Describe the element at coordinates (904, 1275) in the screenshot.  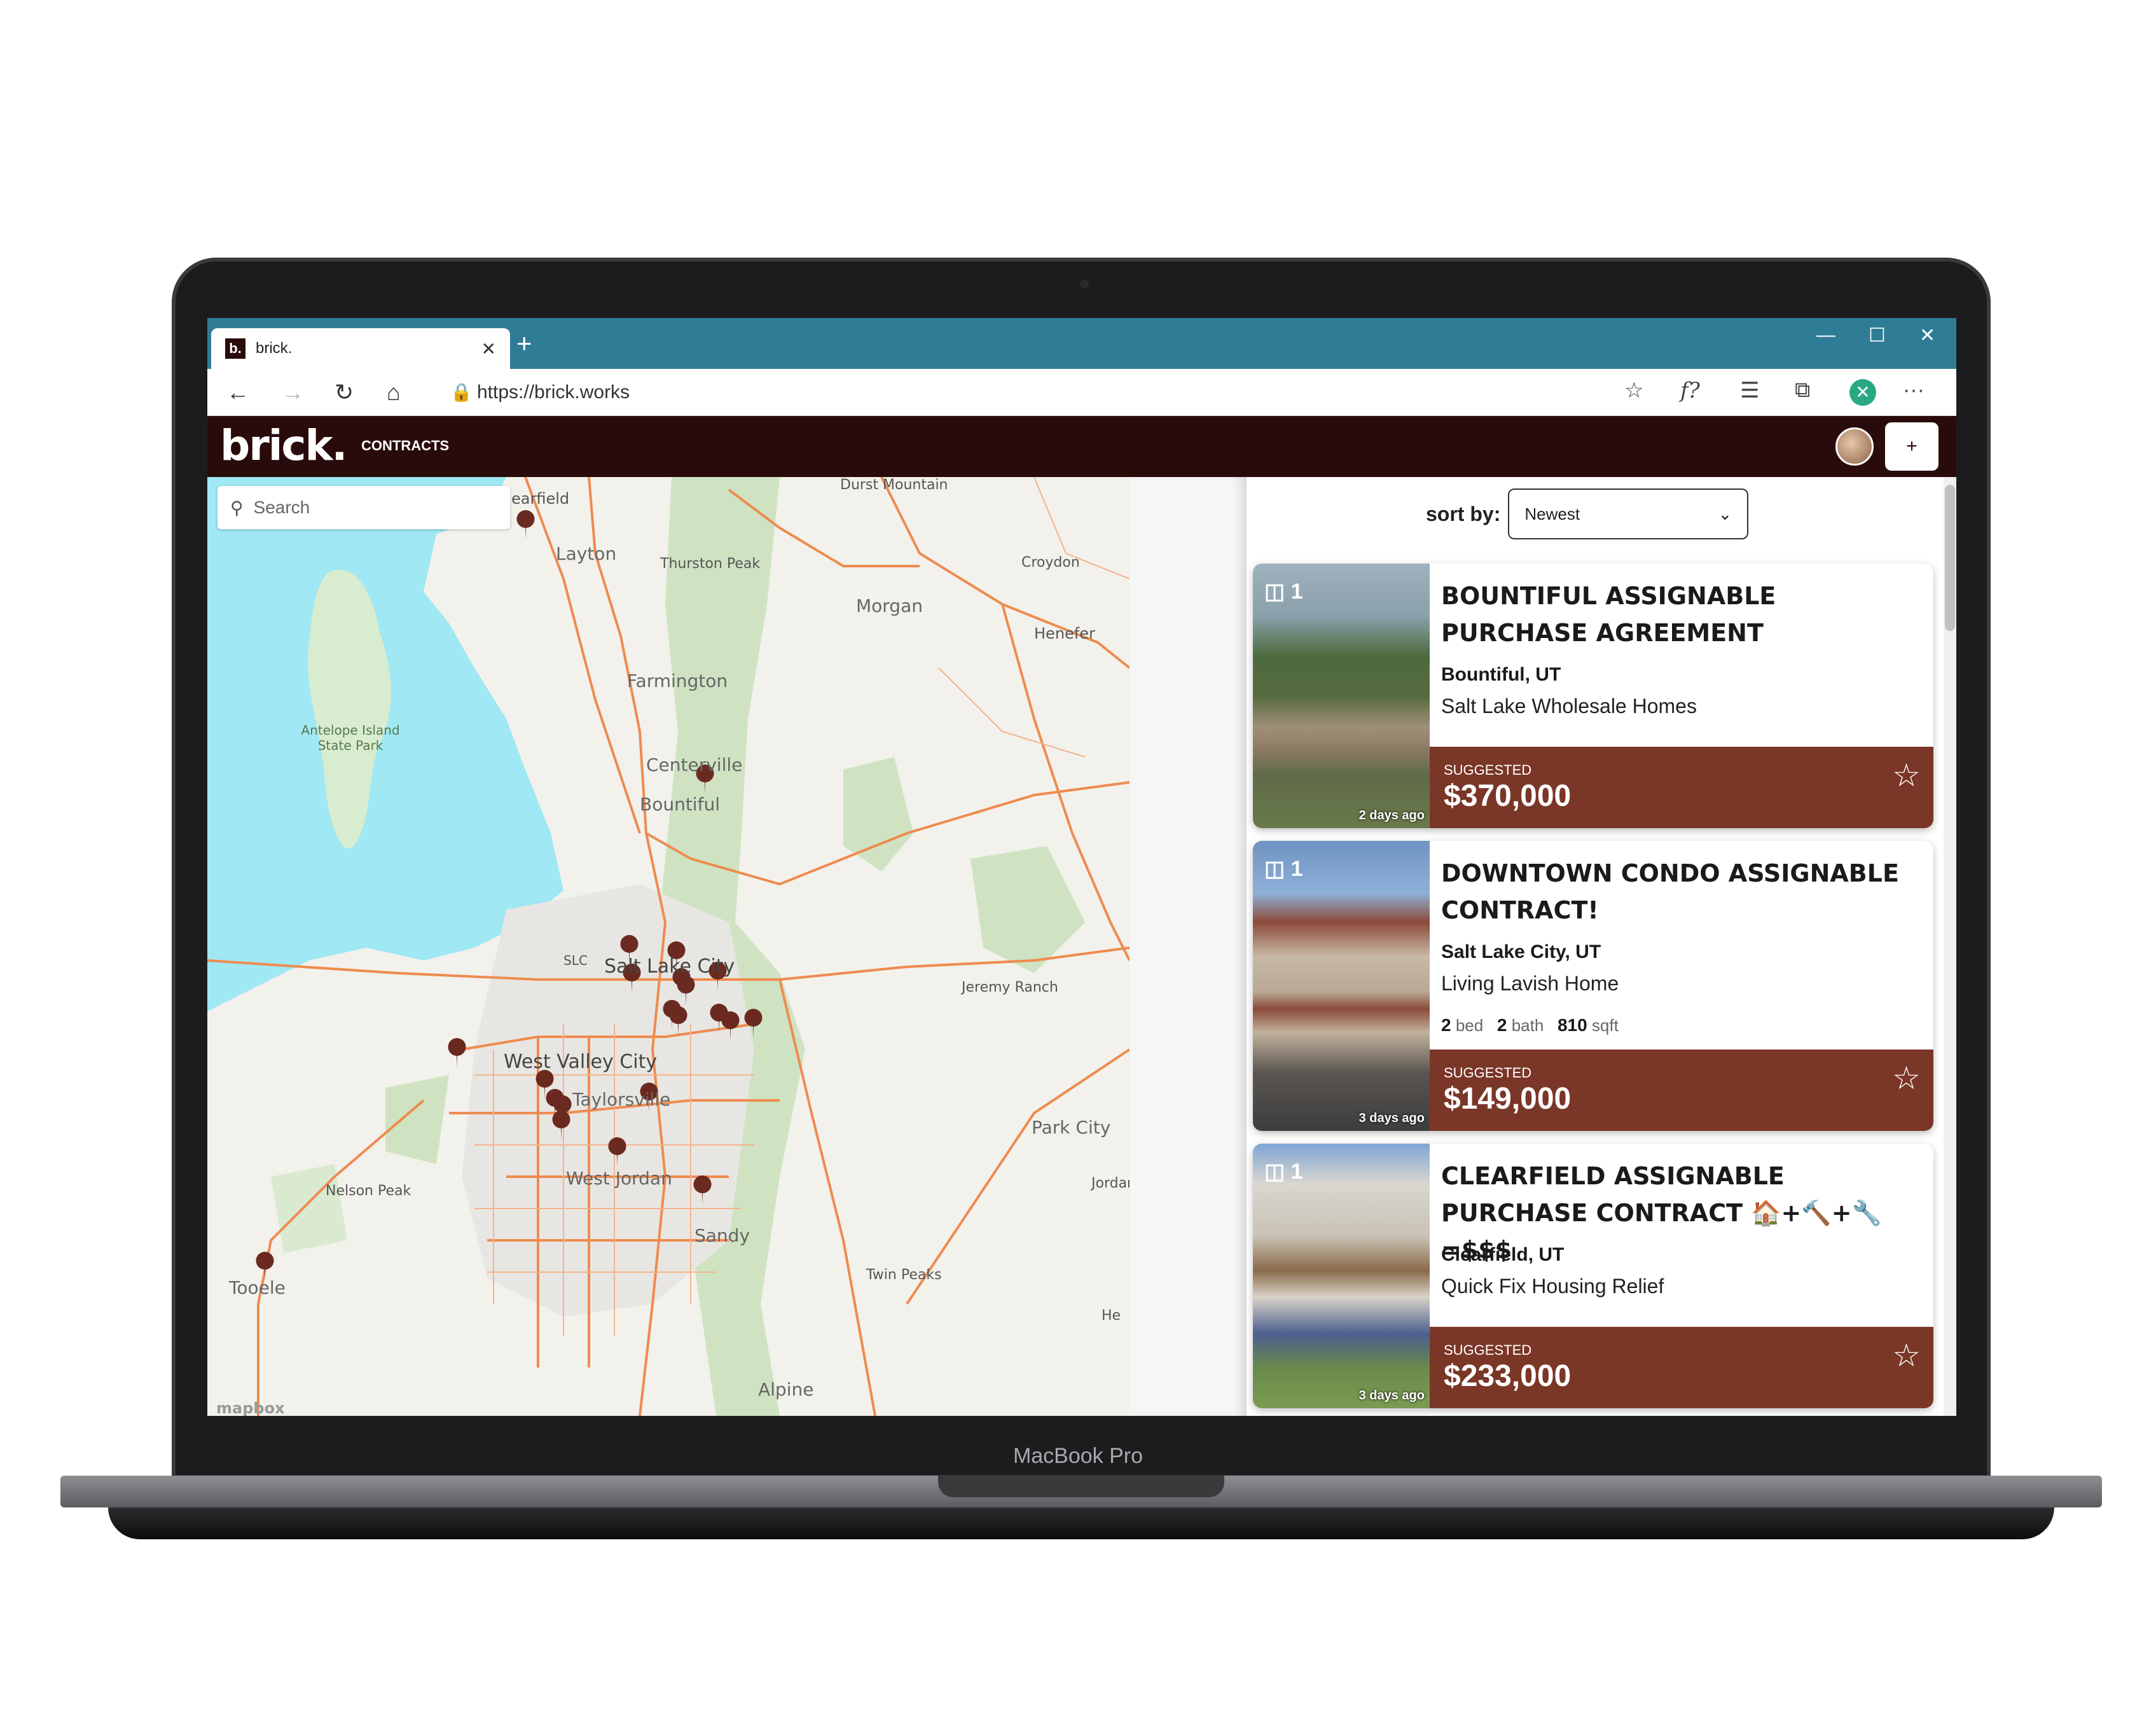
I see `map-label: Twin Peaks` at that location.